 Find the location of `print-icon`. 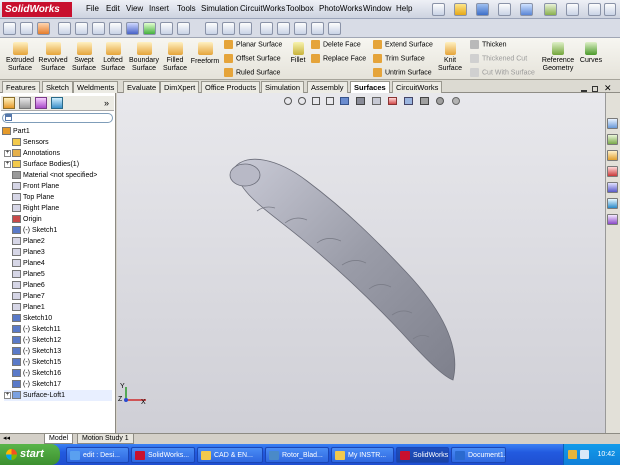

print-icon is located at coordinates (504, 9).